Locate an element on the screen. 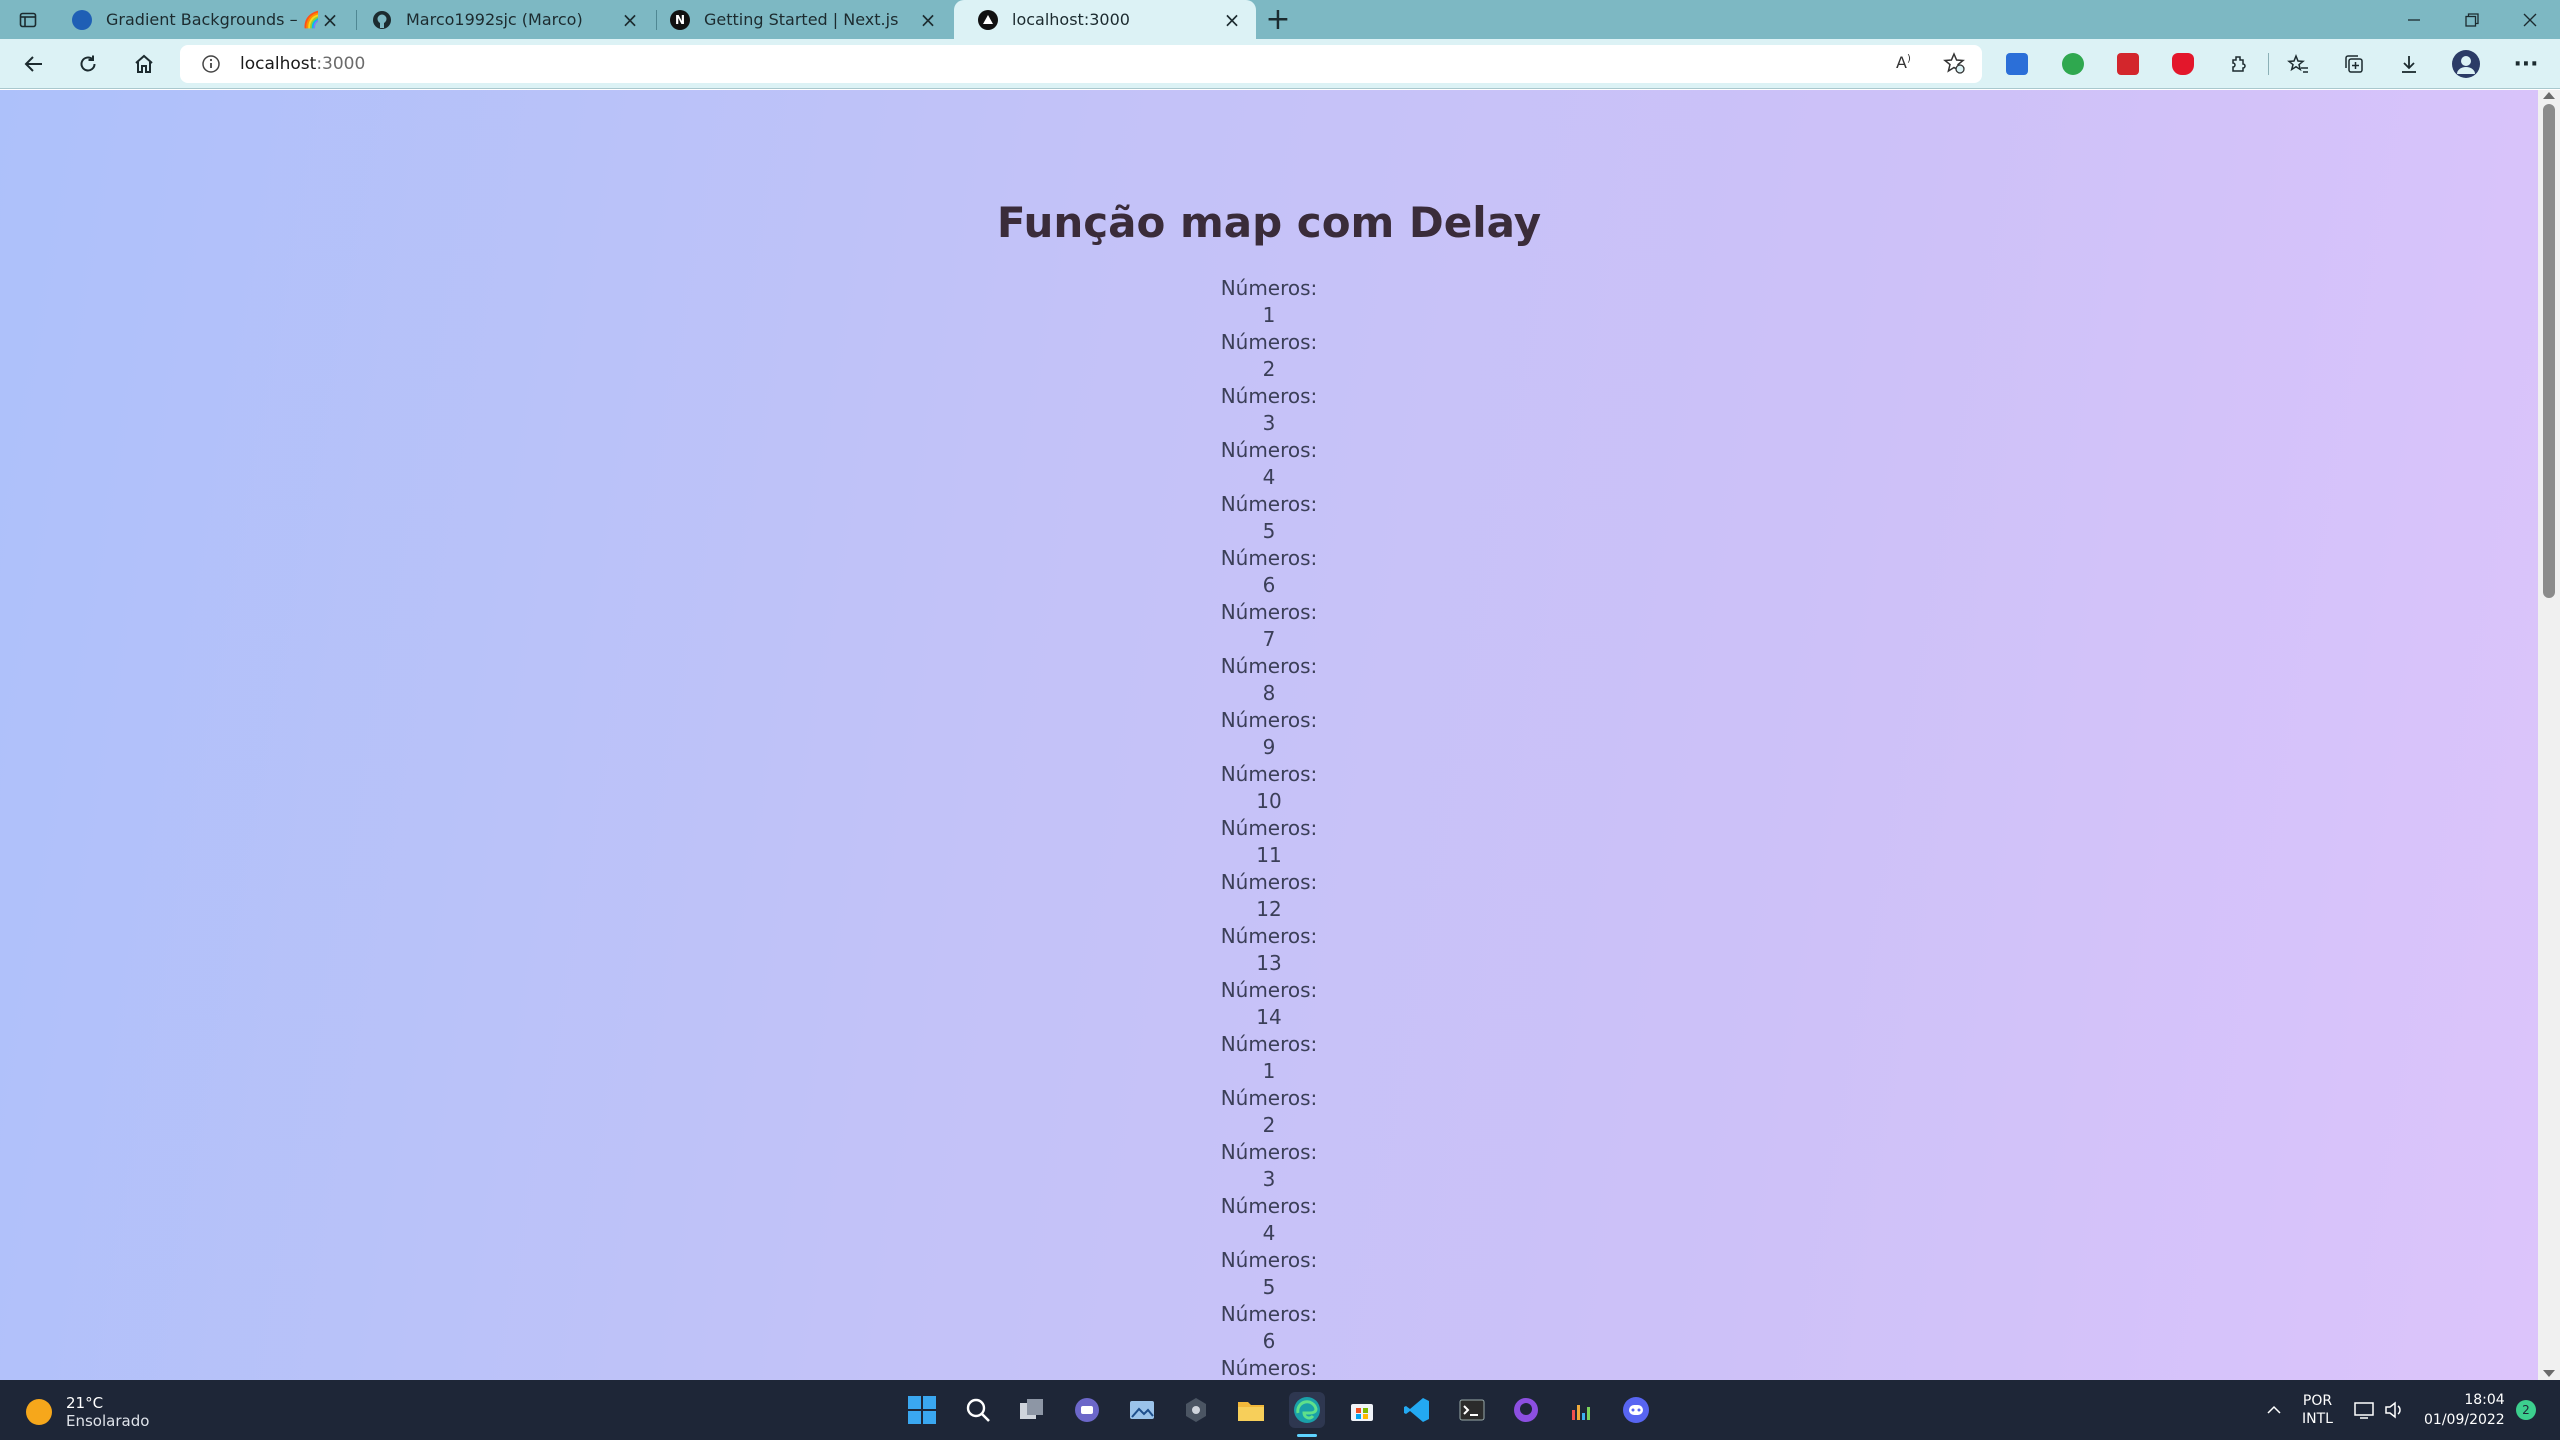 This screenshot has height=1440, width=2560. task-view-icon is located at coordinates (1032, 1410).